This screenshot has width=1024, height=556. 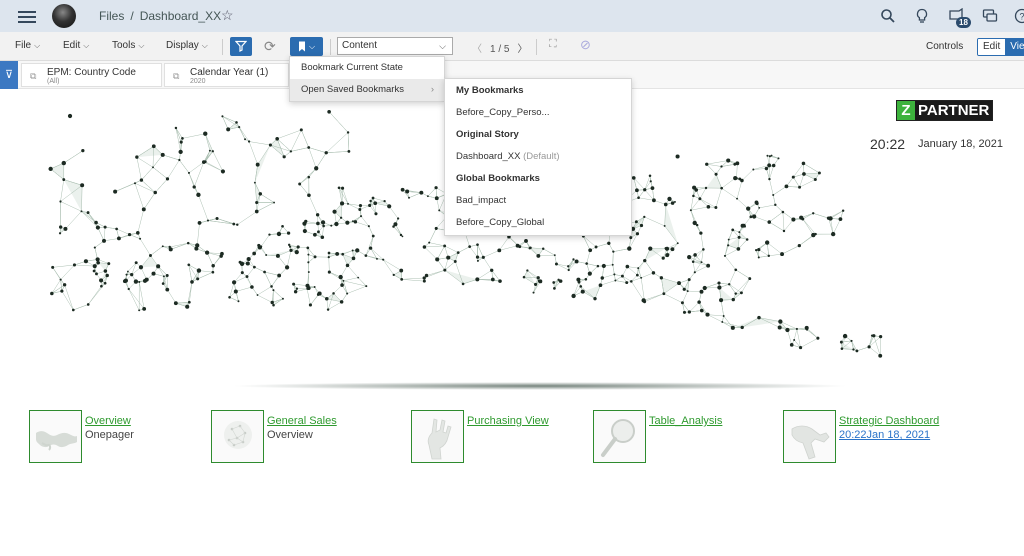 What do you see at coordinates (302, 421) in the screenshot?
I see `tile-title: General Sales` at bounding box center [302, 421].